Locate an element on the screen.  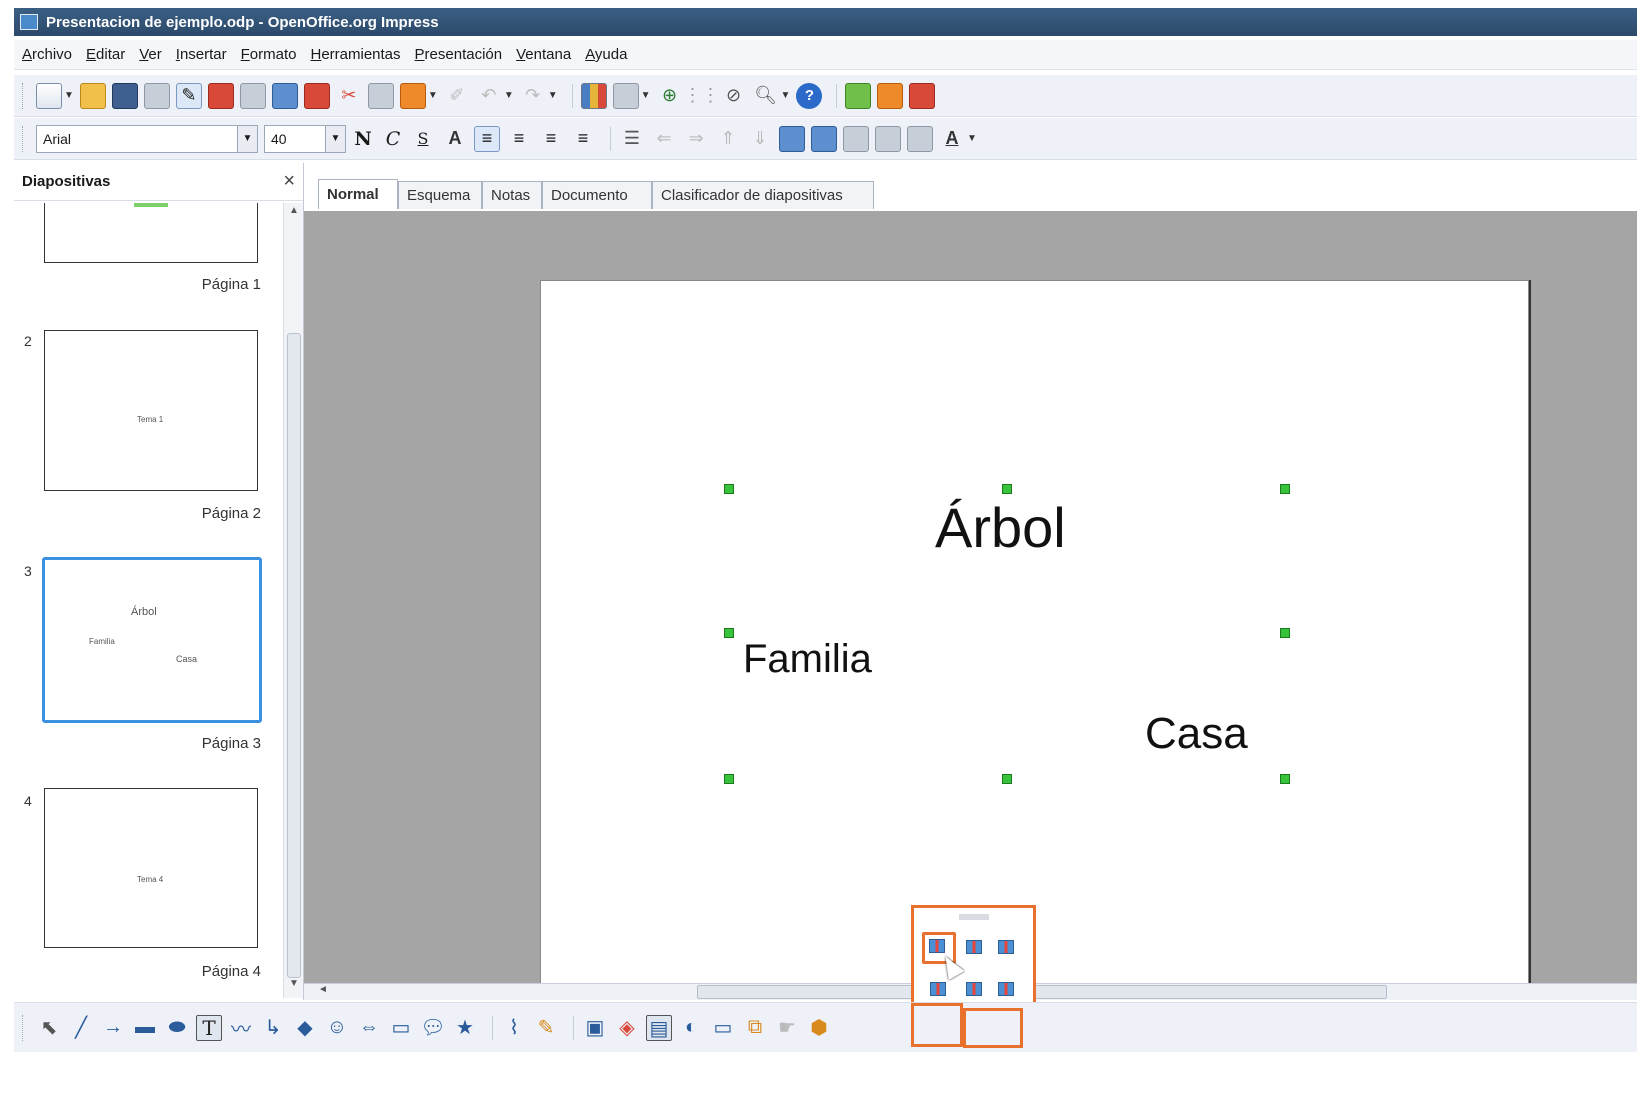
character-icon is located at coordinates (856, 138).